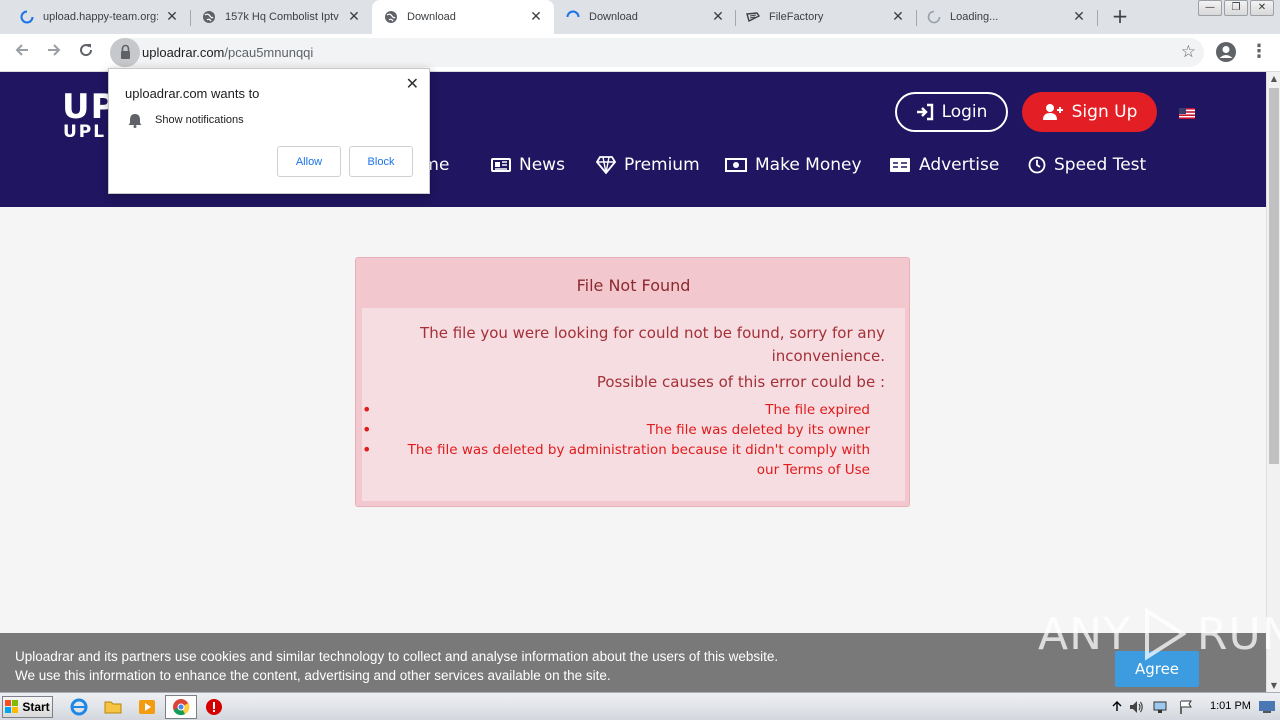 Image resolution: width=1280 pixels, height=720 pixels. What do you see at coordinates (808, 165) in the screenshot?
I see `nav-make-money-label: Make Money` at bounding box center [808, 165].